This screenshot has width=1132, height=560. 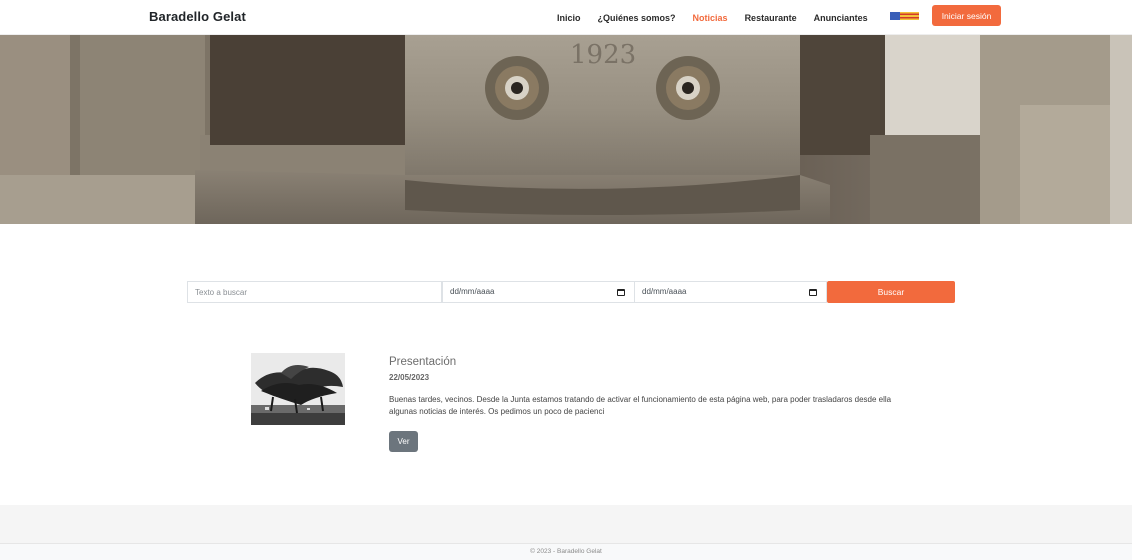 I want to click on search-text-field, so click(x=314, y=292).